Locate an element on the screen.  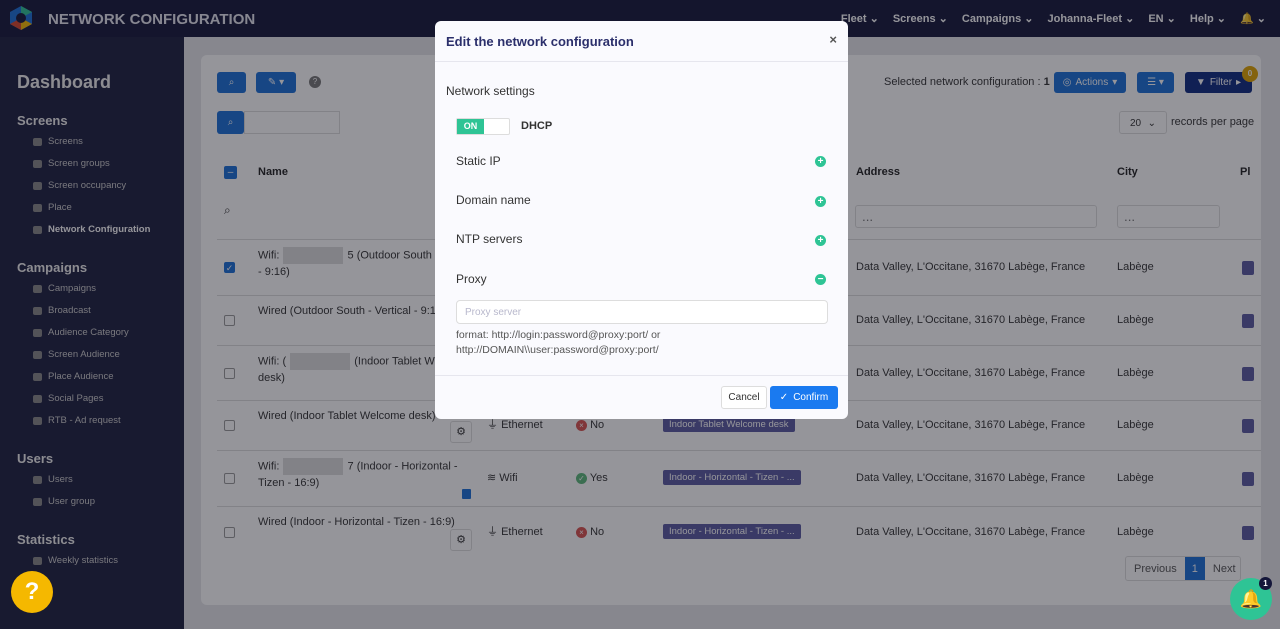
notifications-badge: 1 is located at coordinates (1265, 583).